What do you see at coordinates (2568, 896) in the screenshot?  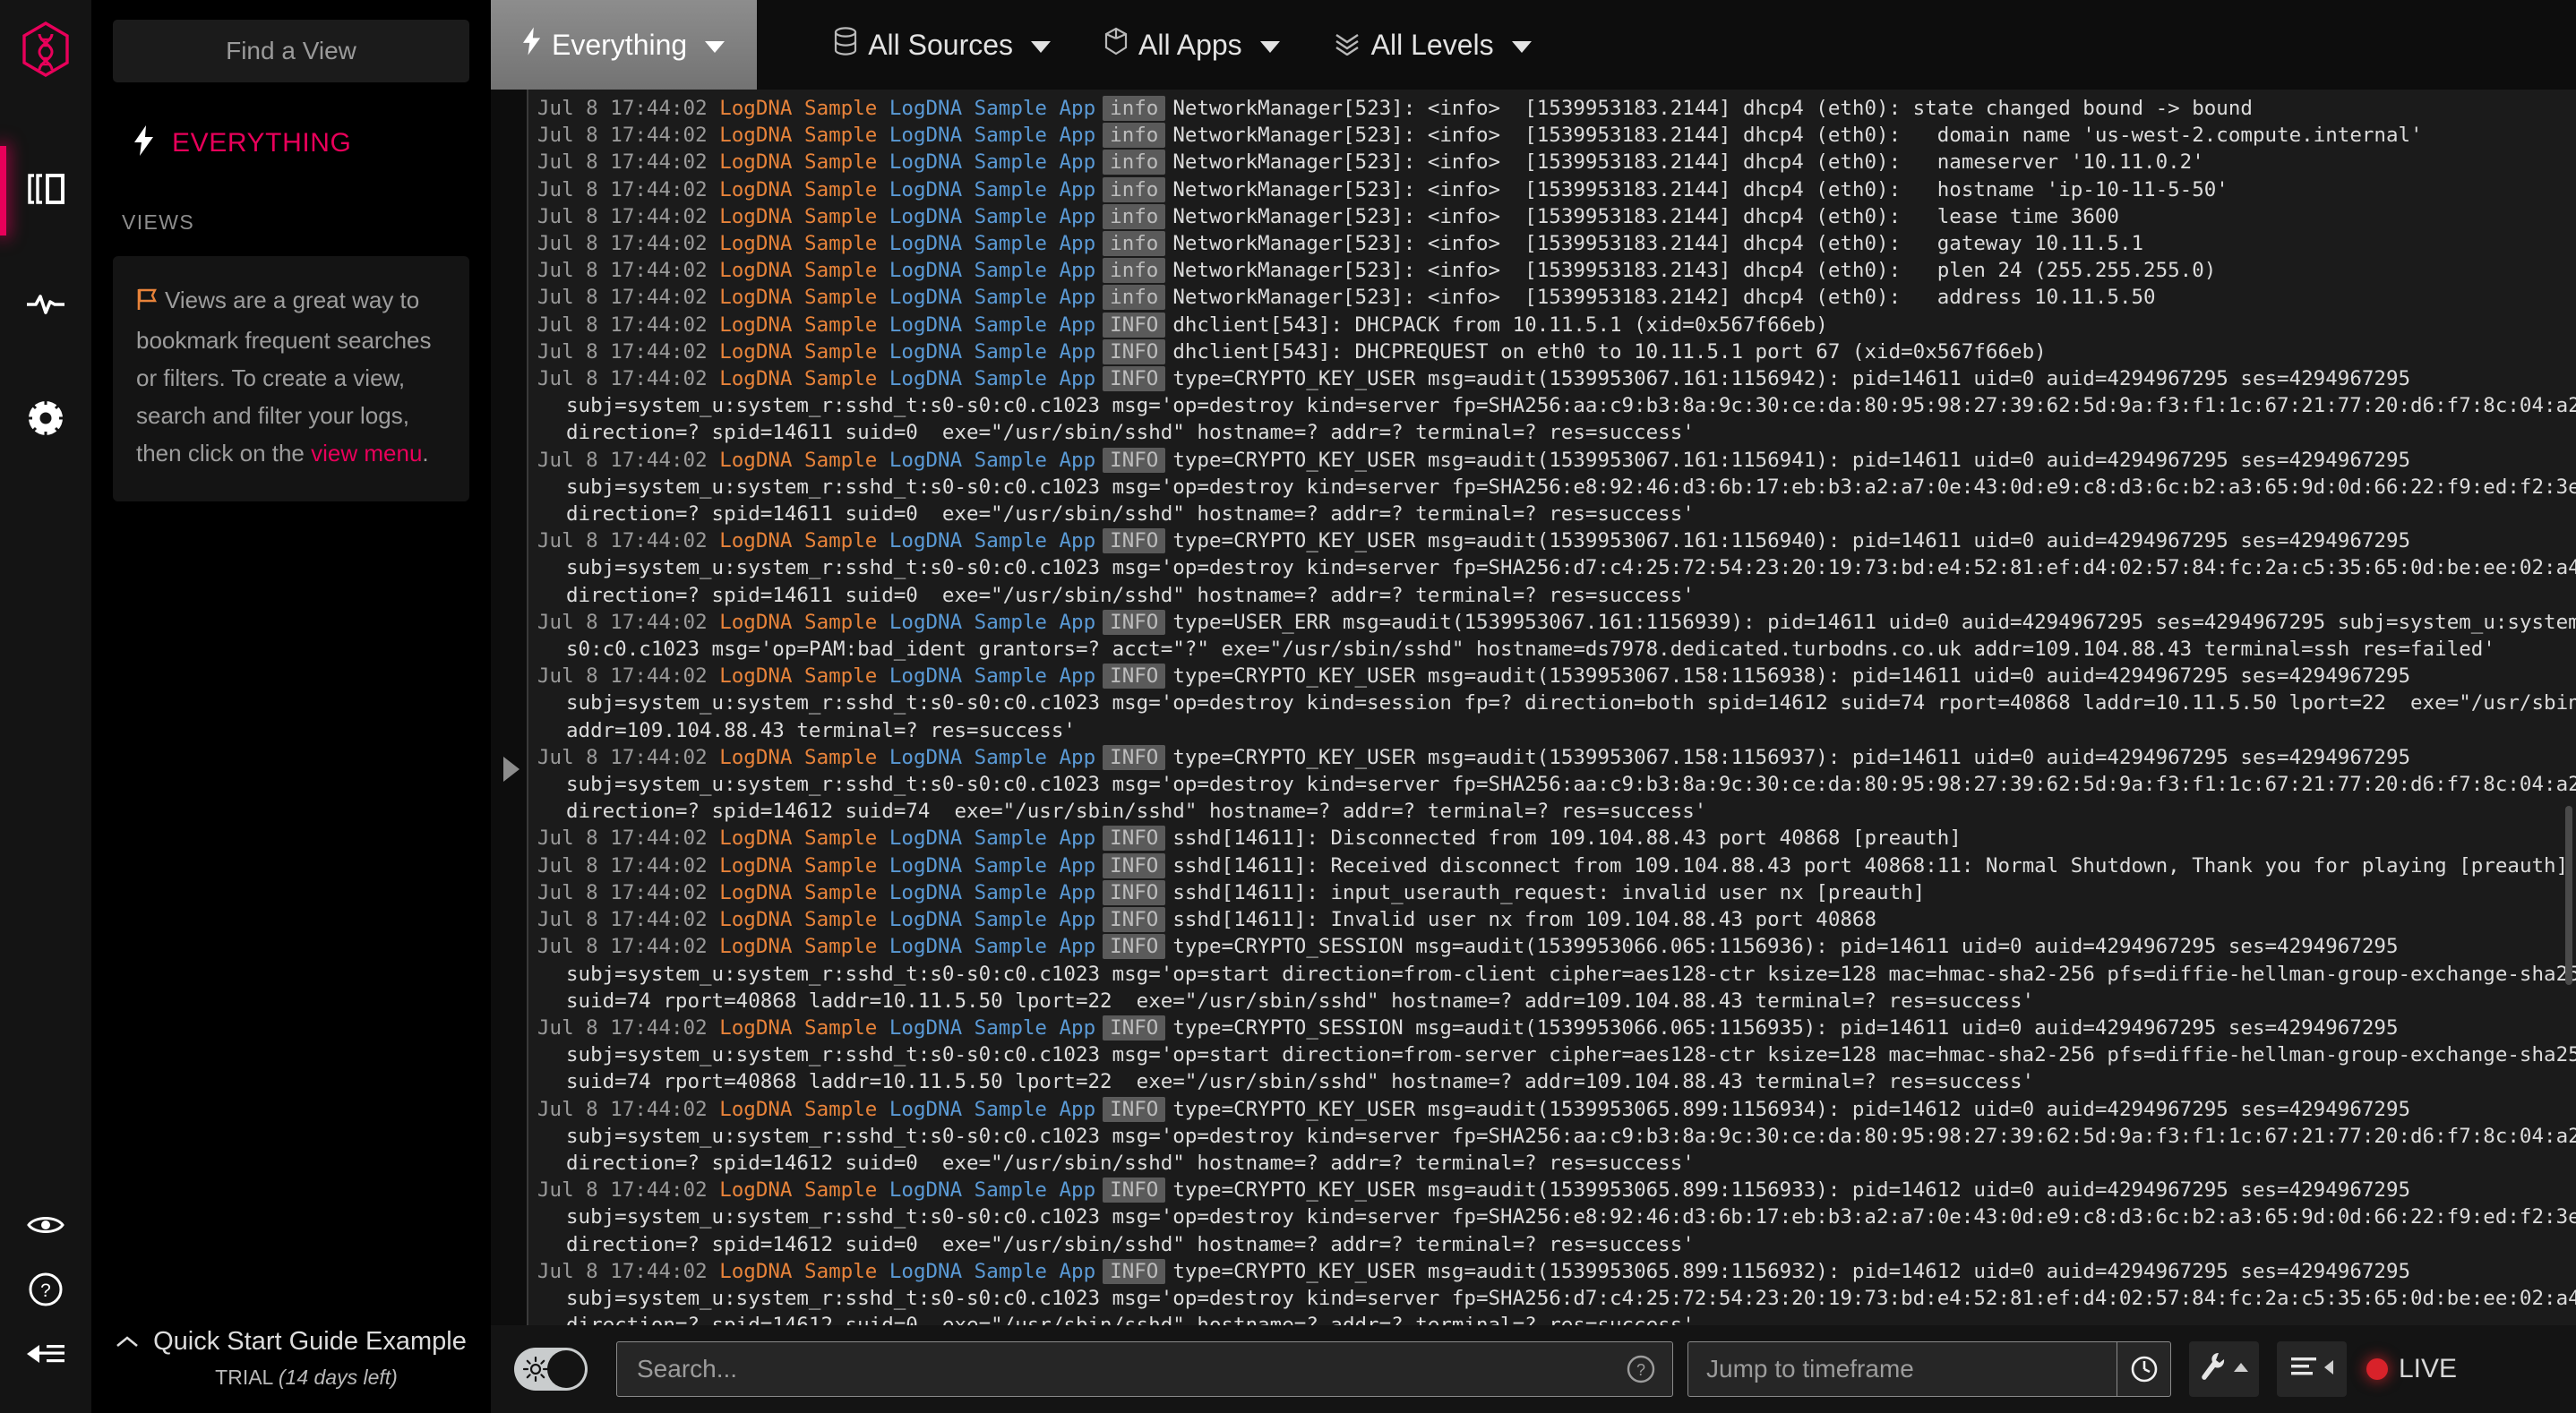 I see `vertical-scrollbar` at bounding box center [2568, 896].